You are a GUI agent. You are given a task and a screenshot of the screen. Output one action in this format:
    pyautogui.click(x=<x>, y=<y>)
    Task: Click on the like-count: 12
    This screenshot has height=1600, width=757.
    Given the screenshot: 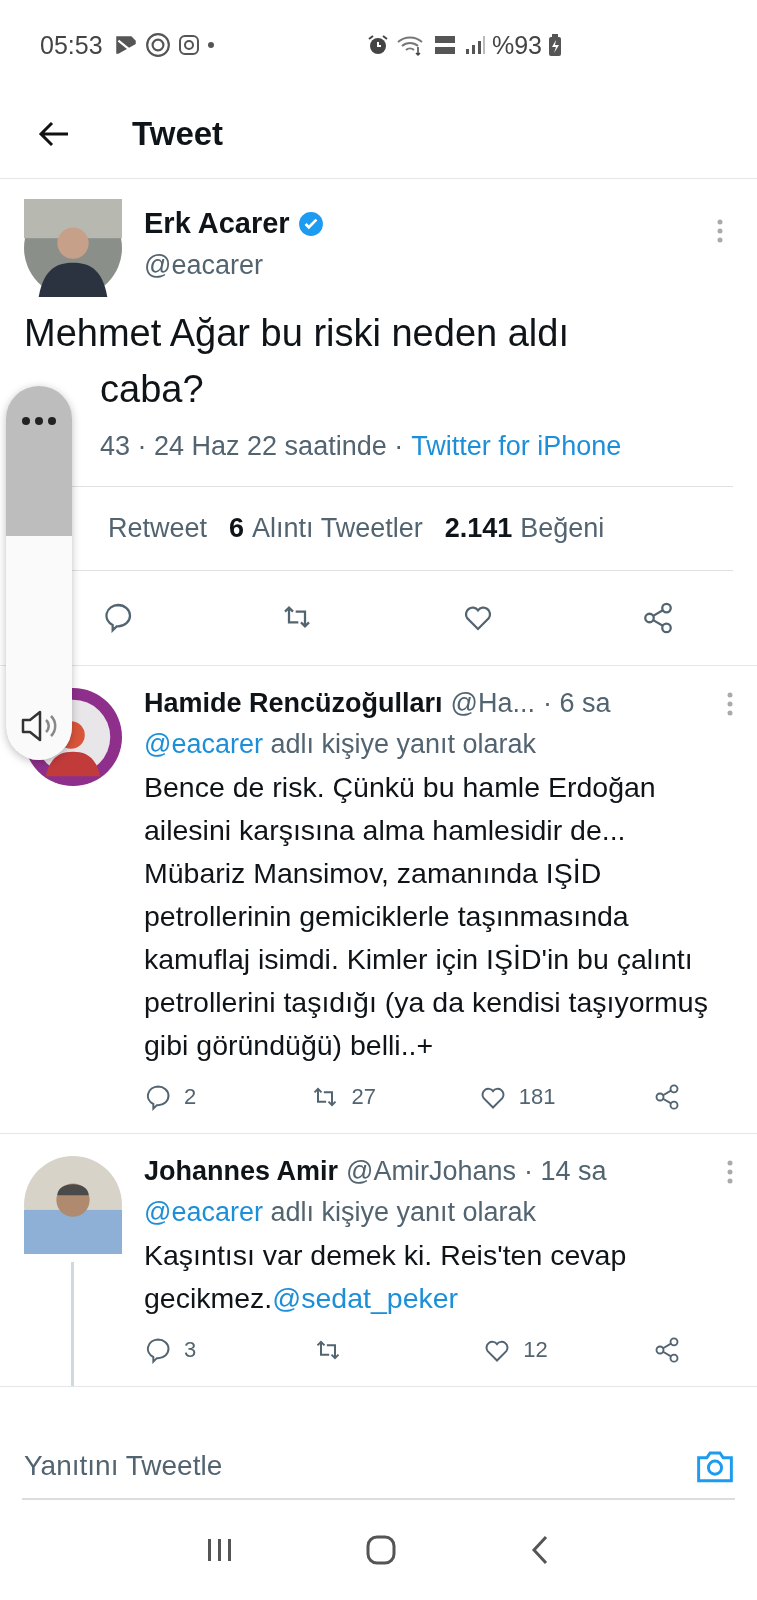 What is the action you would take?
    pyautogui.click(x=535, y=1350)
    